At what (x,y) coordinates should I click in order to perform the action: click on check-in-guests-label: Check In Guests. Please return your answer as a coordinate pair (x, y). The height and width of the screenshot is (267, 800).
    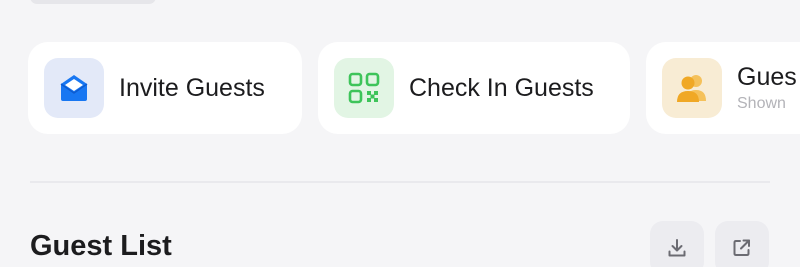
    Looking at the image, I should click on (501, 88).